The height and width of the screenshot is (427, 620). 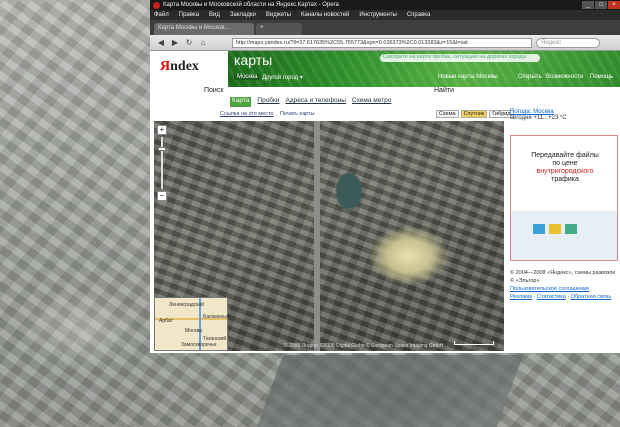 I want to click on map-type-scheme: Схема, so click(x=447, y=114).